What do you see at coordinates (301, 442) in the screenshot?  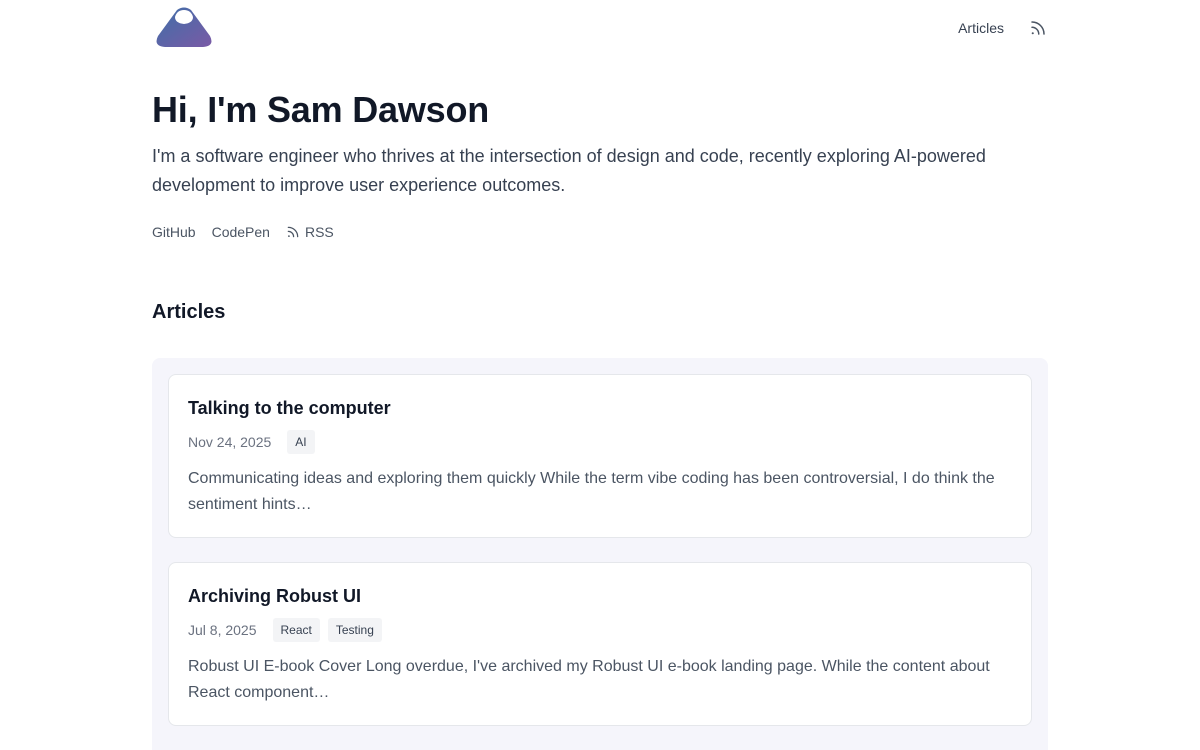 I see `article-tag: AI` at bounding box center [301, 442].